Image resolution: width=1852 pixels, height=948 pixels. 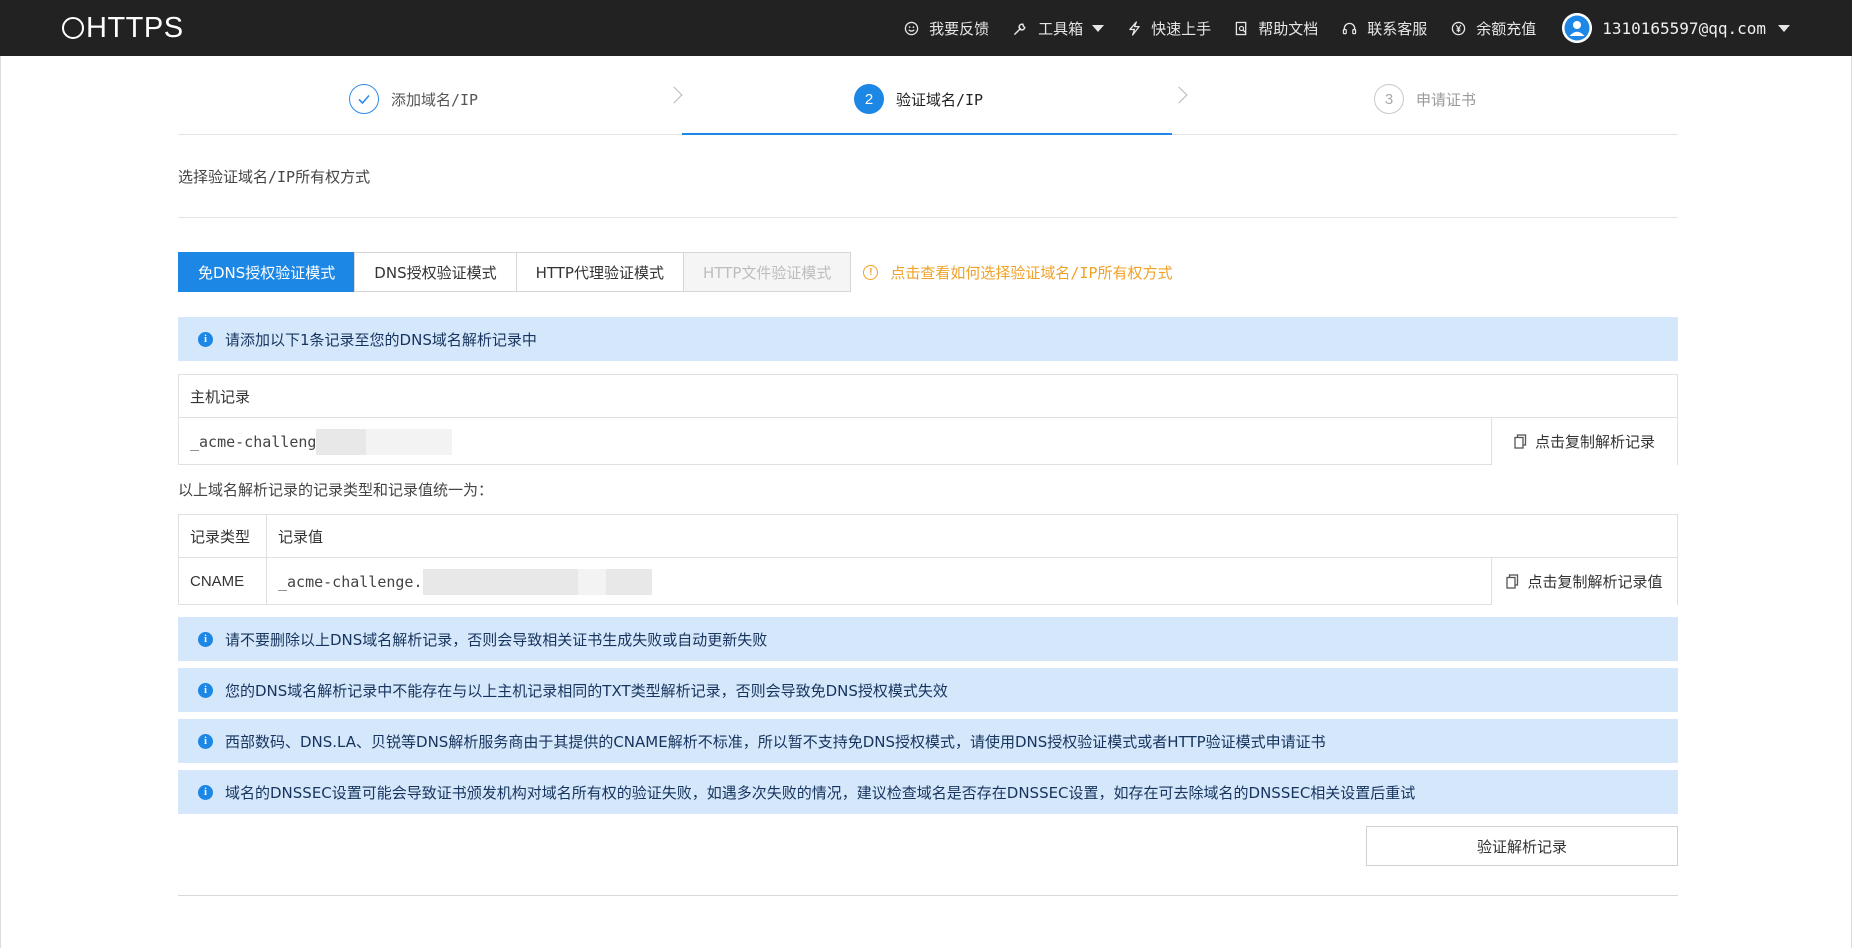 I want to click on nav-quickstart: 快速上手, so click(x=1169, y=28).